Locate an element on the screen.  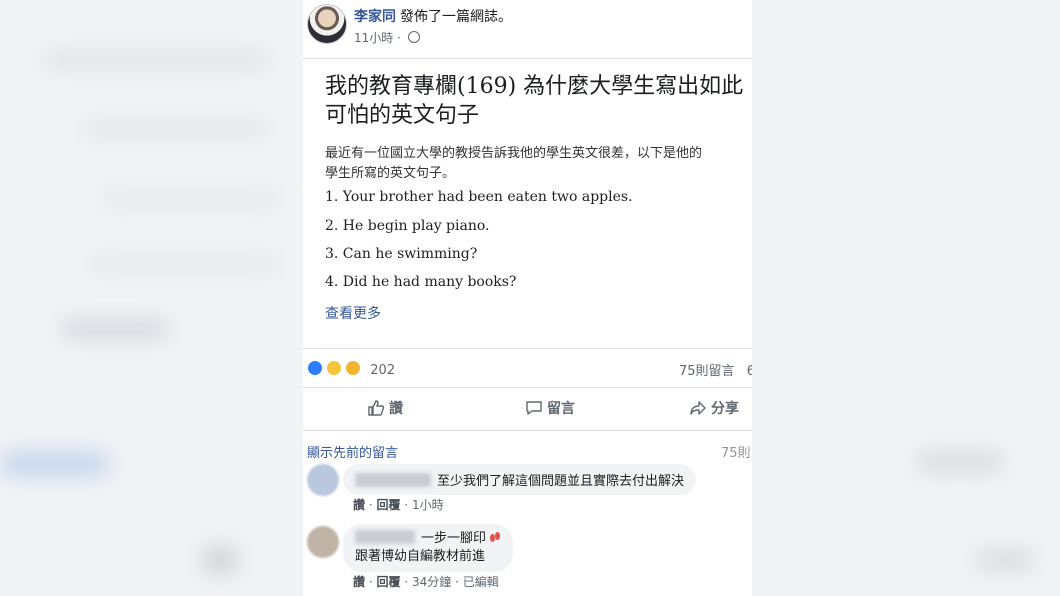
note-title-line-2: 可怕的英文句子 is located at coordinates (402, 115).